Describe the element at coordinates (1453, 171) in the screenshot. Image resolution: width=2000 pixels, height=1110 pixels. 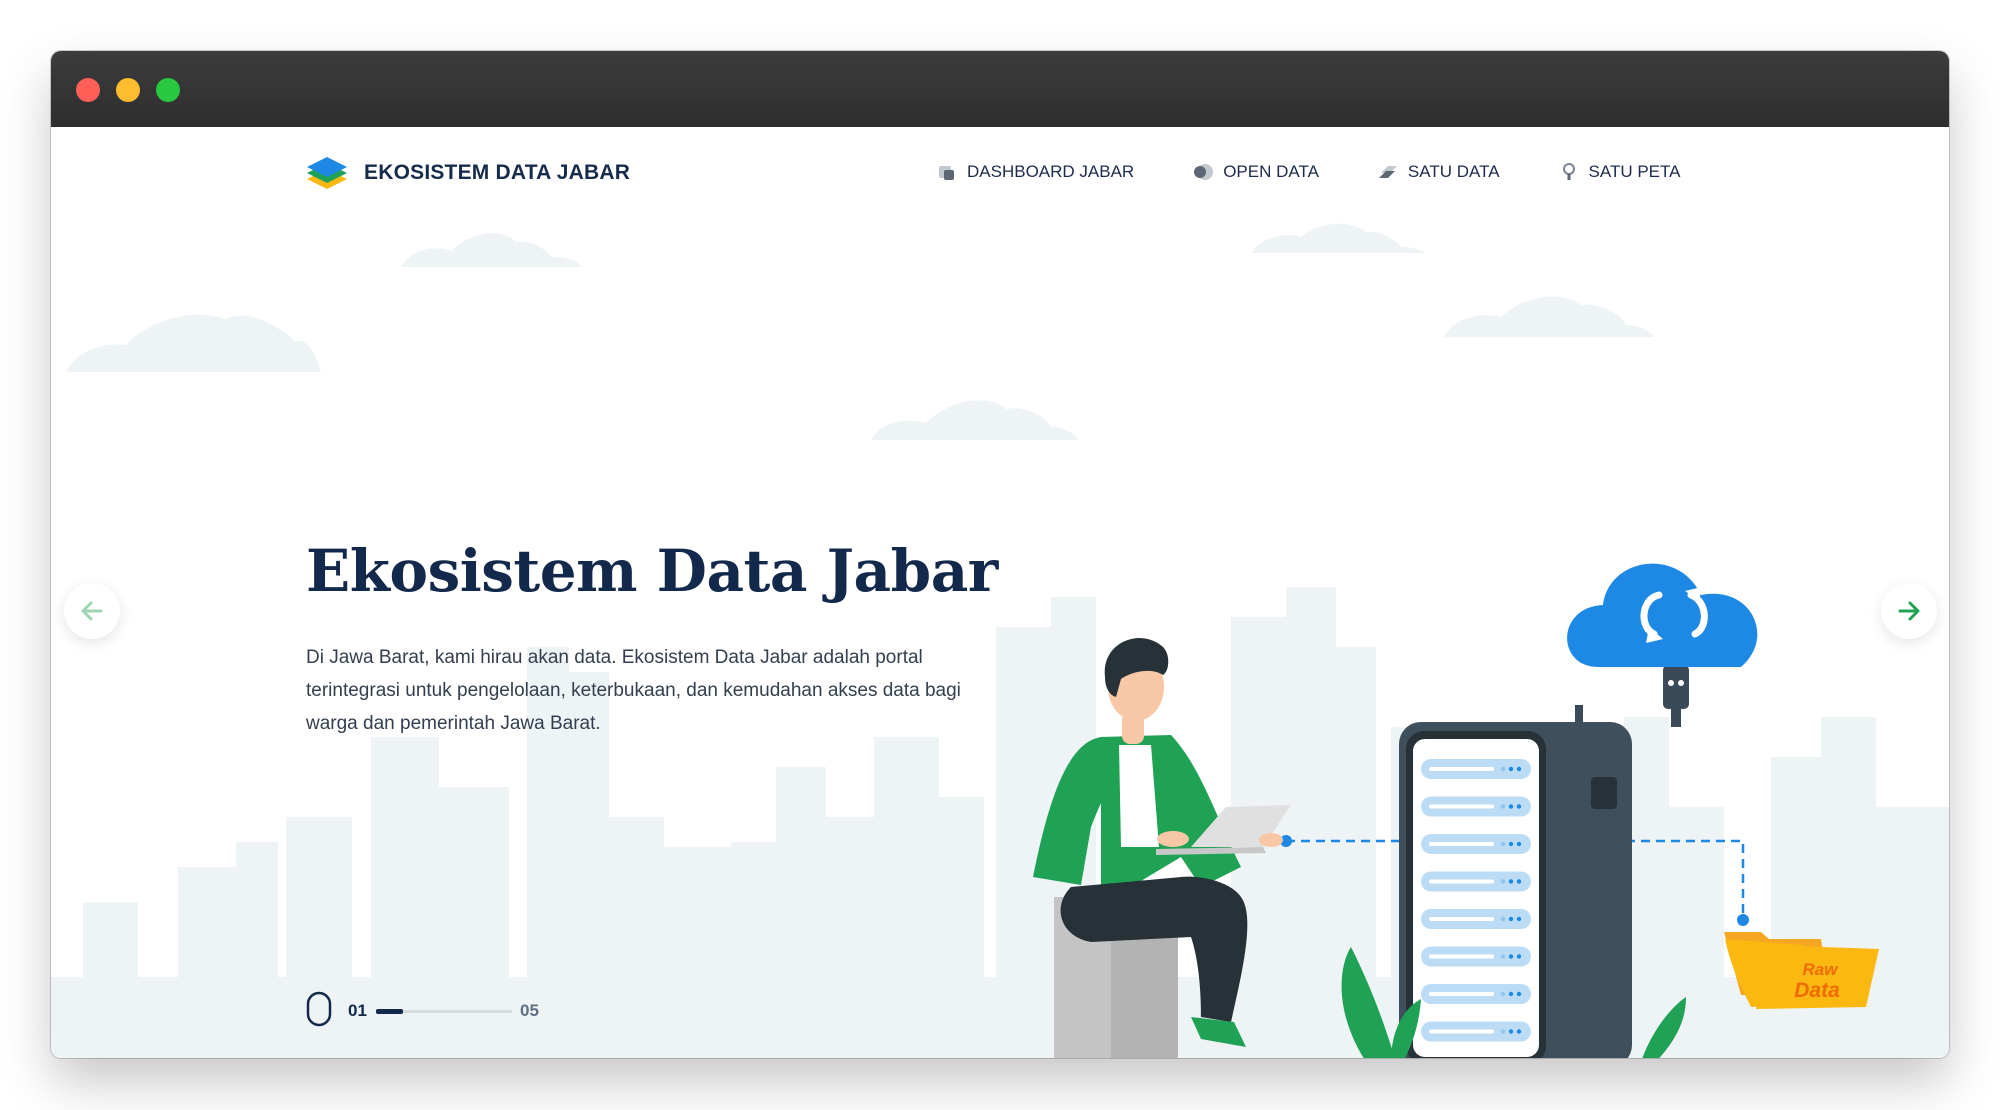
I see `nav-satu-data-label: SATU DATA` at that location.